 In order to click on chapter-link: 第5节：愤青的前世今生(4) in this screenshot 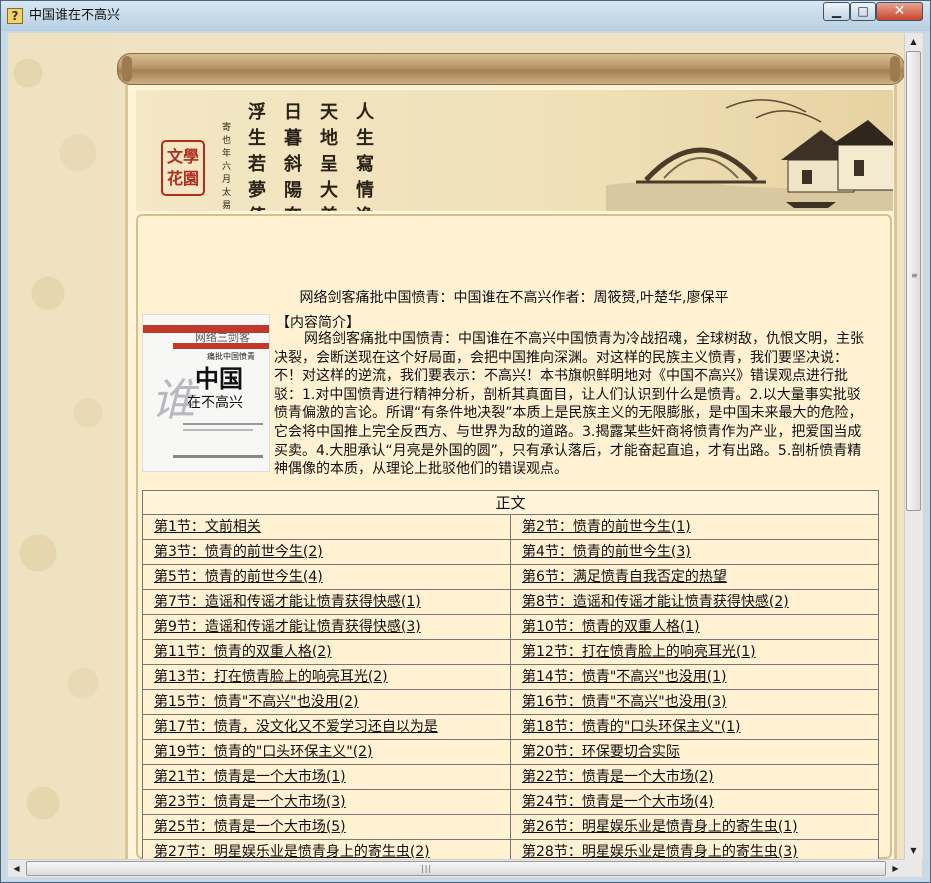, I will do `click(238, 577)`.